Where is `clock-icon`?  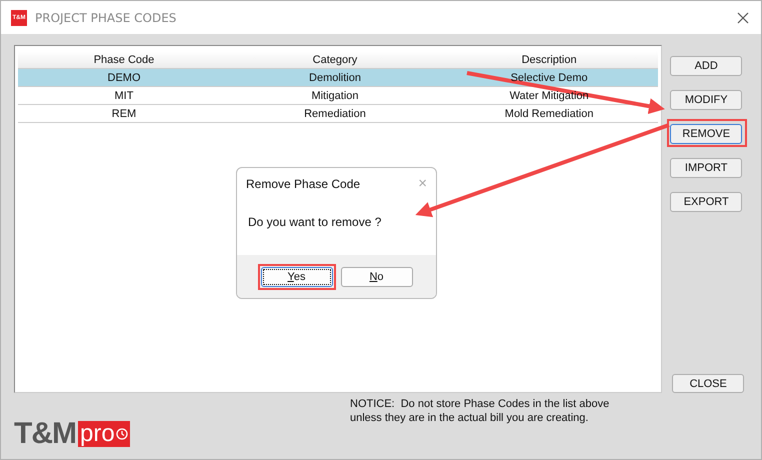
clock-icon is located at coordinates (122, 434).